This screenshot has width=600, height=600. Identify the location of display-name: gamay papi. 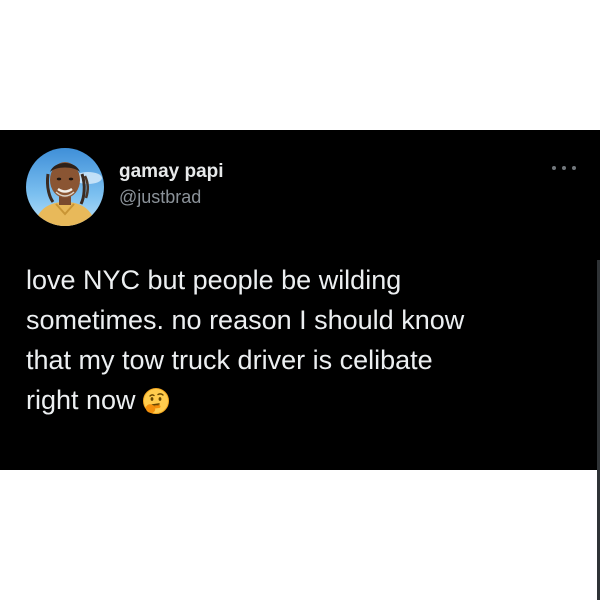
(171, 172).